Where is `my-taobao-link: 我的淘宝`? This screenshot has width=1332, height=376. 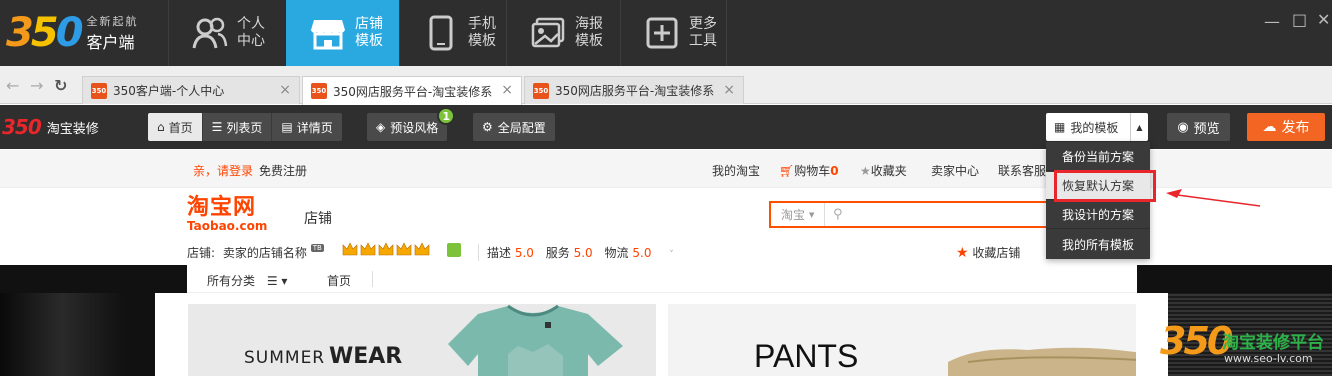
my-taobao-link: 我的淘宝 is located at coordinates (736, 170).